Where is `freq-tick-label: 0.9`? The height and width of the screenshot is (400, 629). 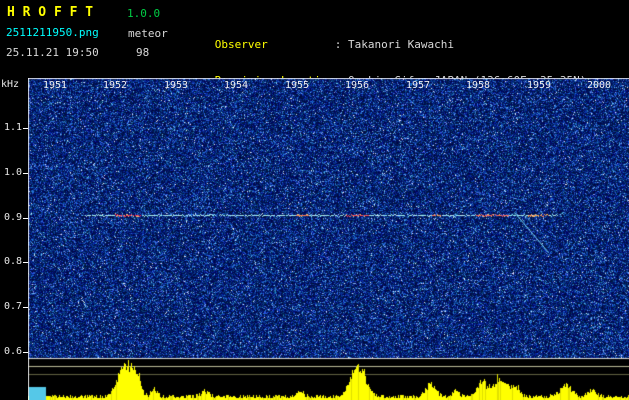
freq-tick-label: 0.9 is located at coordinates (12, 217).